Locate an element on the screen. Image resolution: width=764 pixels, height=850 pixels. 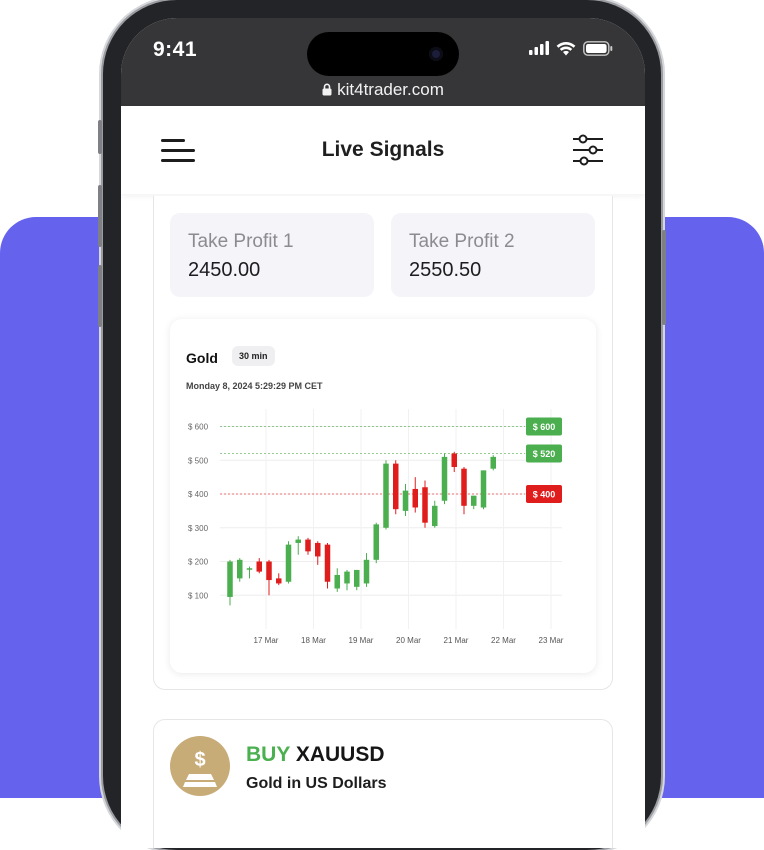
camera-icon is located at coordinates (436, 54).